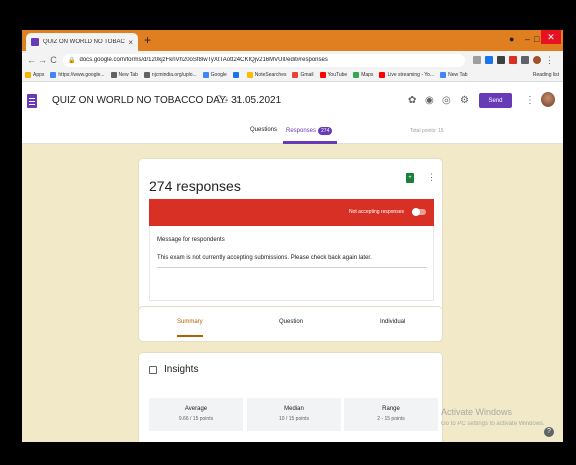 Image resolution: width=576 pixels, height=465 pixels. I want to click on bookmark-item: Google, so click(214, 75).